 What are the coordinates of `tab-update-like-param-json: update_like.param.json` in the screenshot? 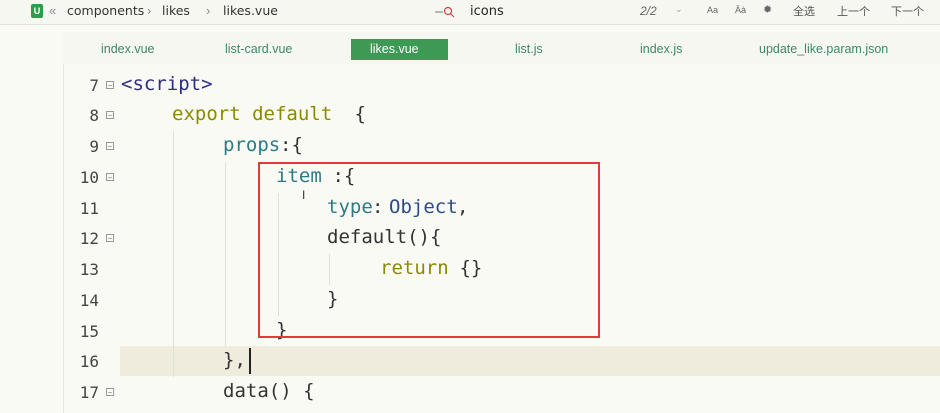 It's located at (823, 49).